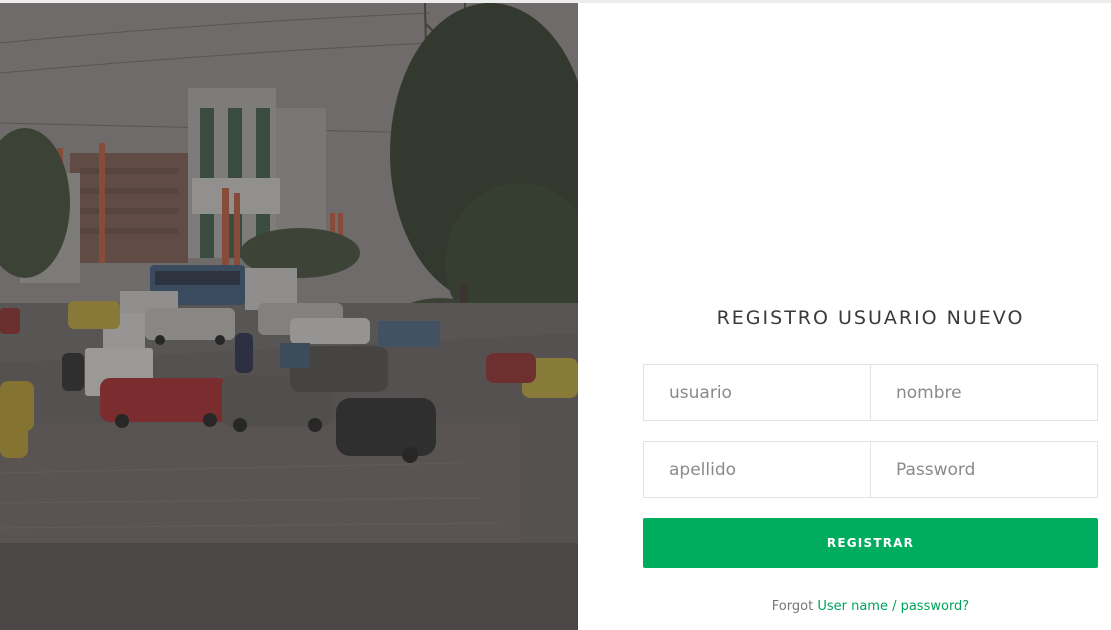  Describe the element at coordinates (757, 392) in the screenshot. I see `usuario-input` at that location.